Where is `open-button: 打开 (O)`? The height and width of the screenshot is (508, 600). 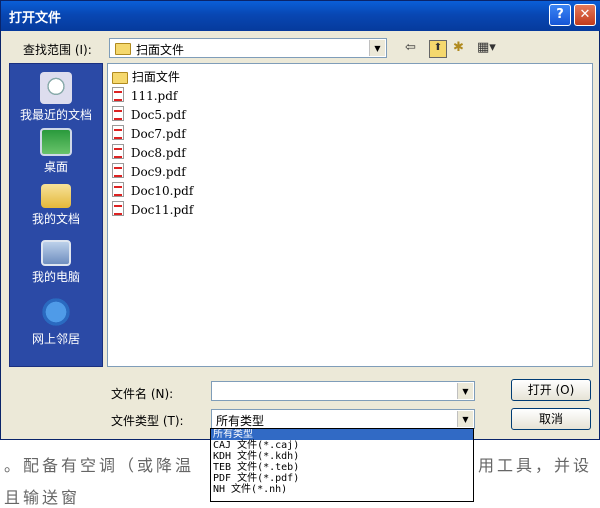
open-button: 打开 (O) is located at coordinates (551, 390).